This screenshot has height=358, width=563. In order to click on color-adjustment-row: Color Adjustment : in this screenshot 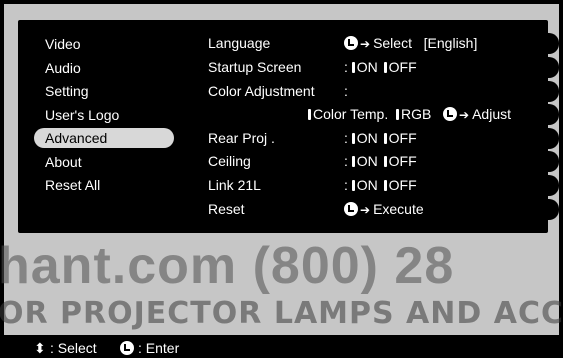, I will do `click(379, 91)`.